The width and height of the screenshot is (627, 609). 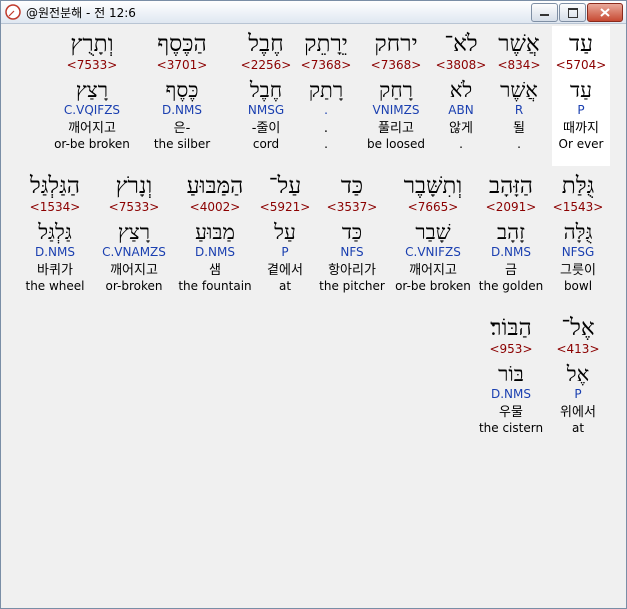 I want to click on word-strong: <953>, so click(x=511, y=349).